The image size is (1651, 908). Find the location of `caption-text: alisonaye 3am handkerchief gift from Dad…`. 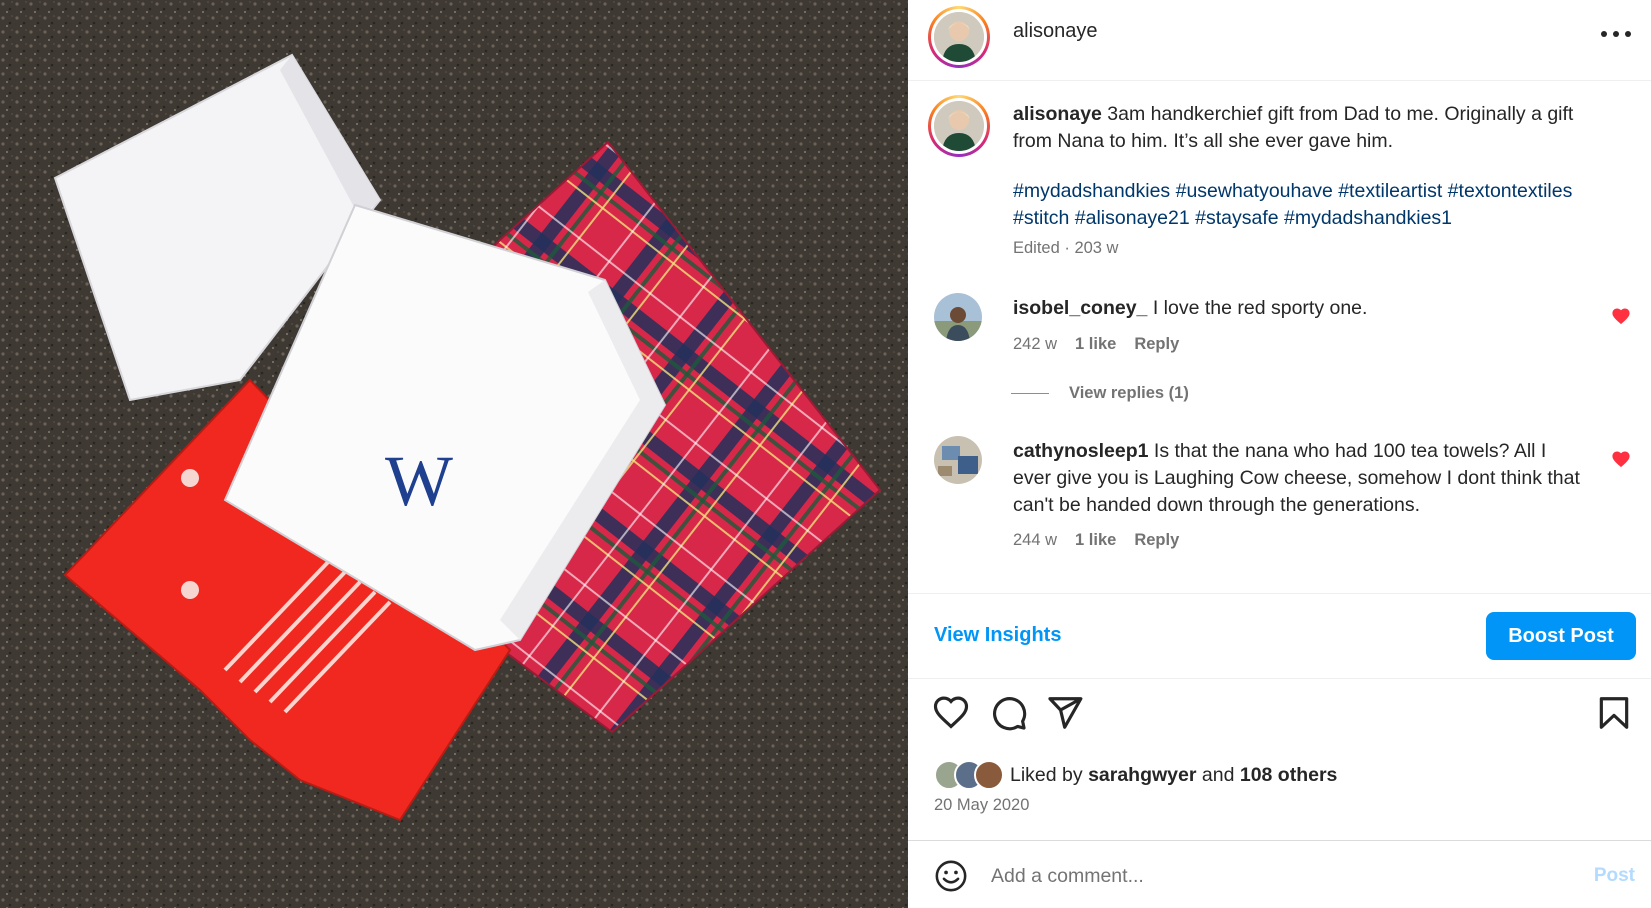

caption-text: alisonaye 3am handkerchief gift from Dad… is located at coordinates (1313, 128).